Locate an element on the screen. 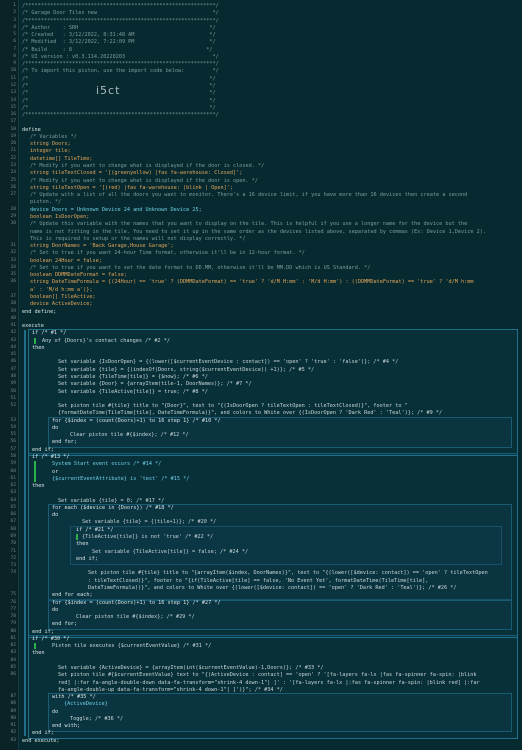 The image size is (522, 750). comment: piston. */ is located at coordinates (274, 202).